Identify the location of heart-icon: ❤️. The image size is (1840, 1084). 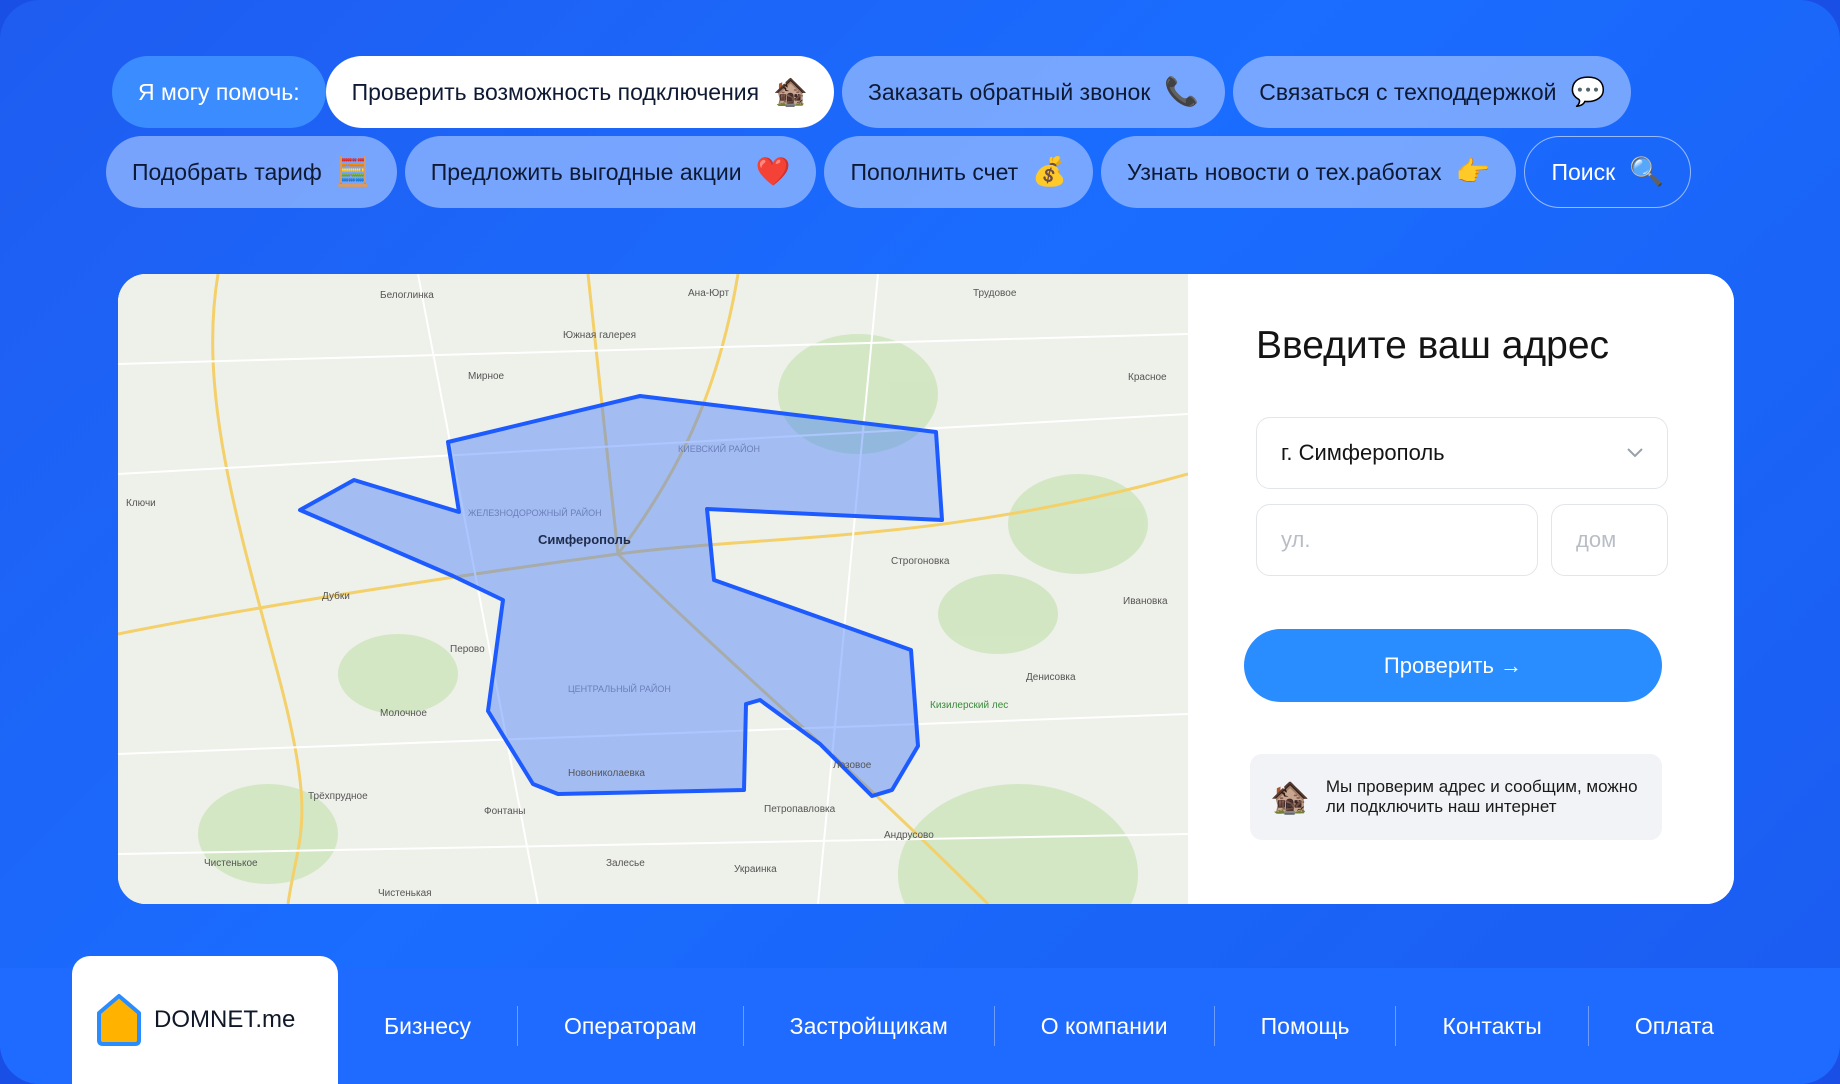
(773, 171).